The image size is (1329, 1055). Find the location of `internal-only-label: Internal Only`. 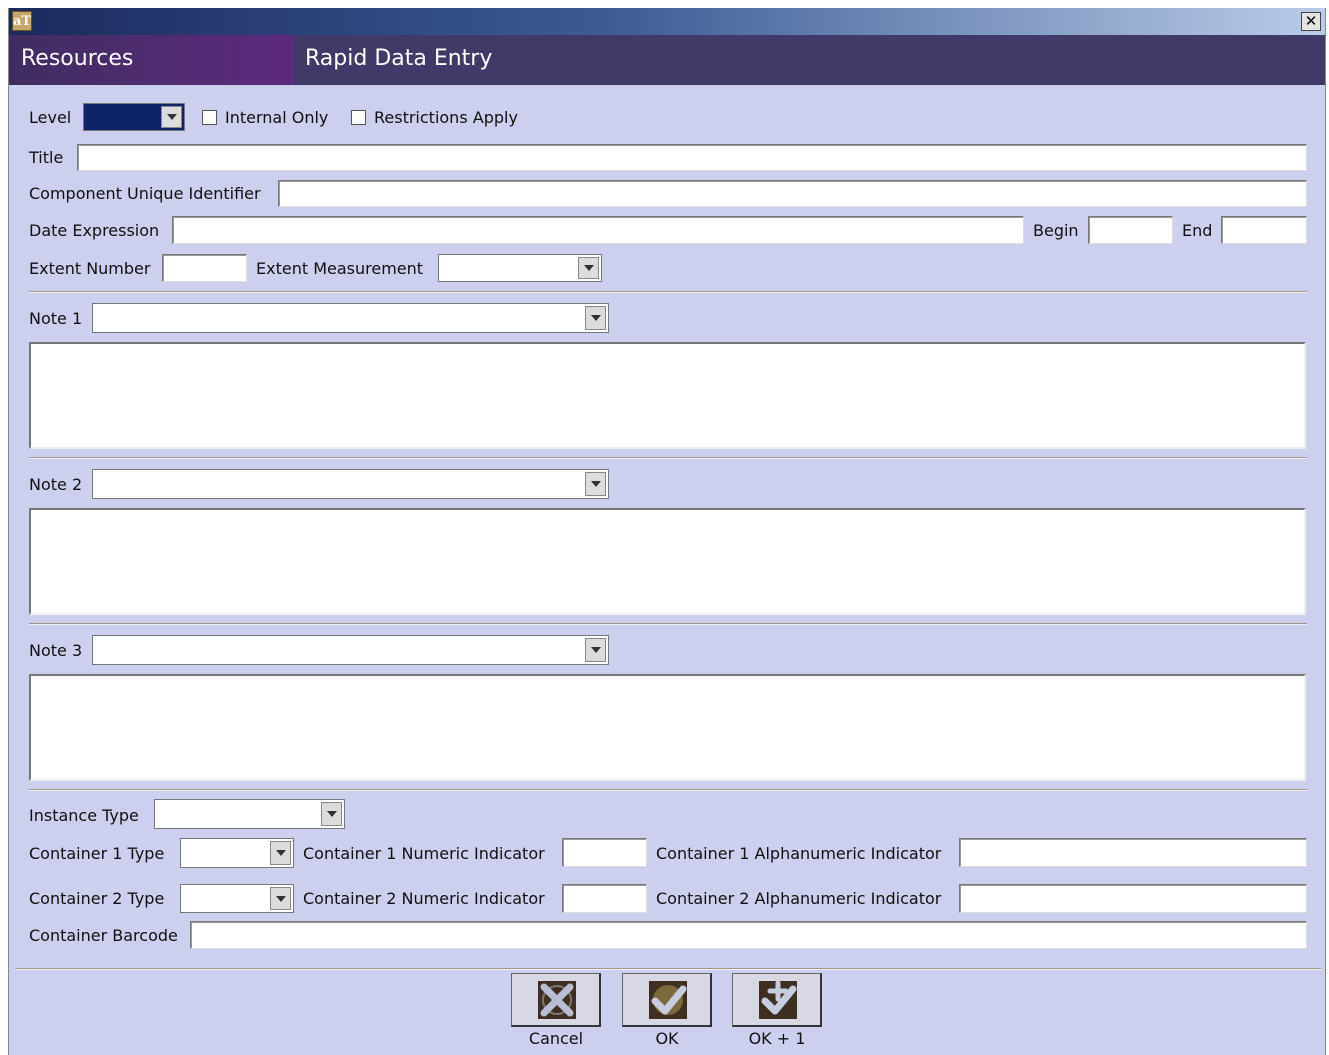

internal-only-label: Internal Only is located at coordinates (277, 117).